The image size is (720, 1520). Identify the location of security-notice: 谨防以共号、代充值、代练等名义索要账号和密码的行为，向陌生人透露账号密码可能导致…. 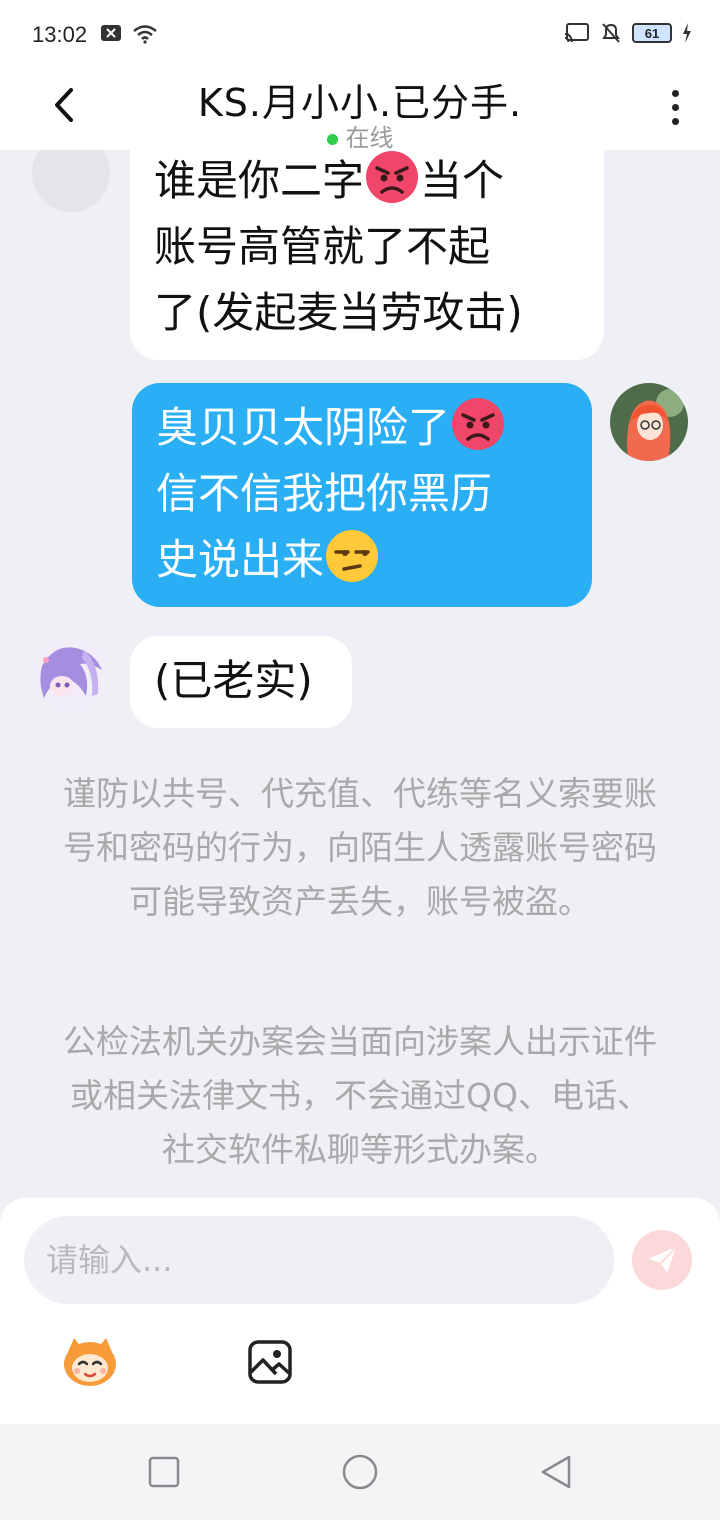
(360, 847).